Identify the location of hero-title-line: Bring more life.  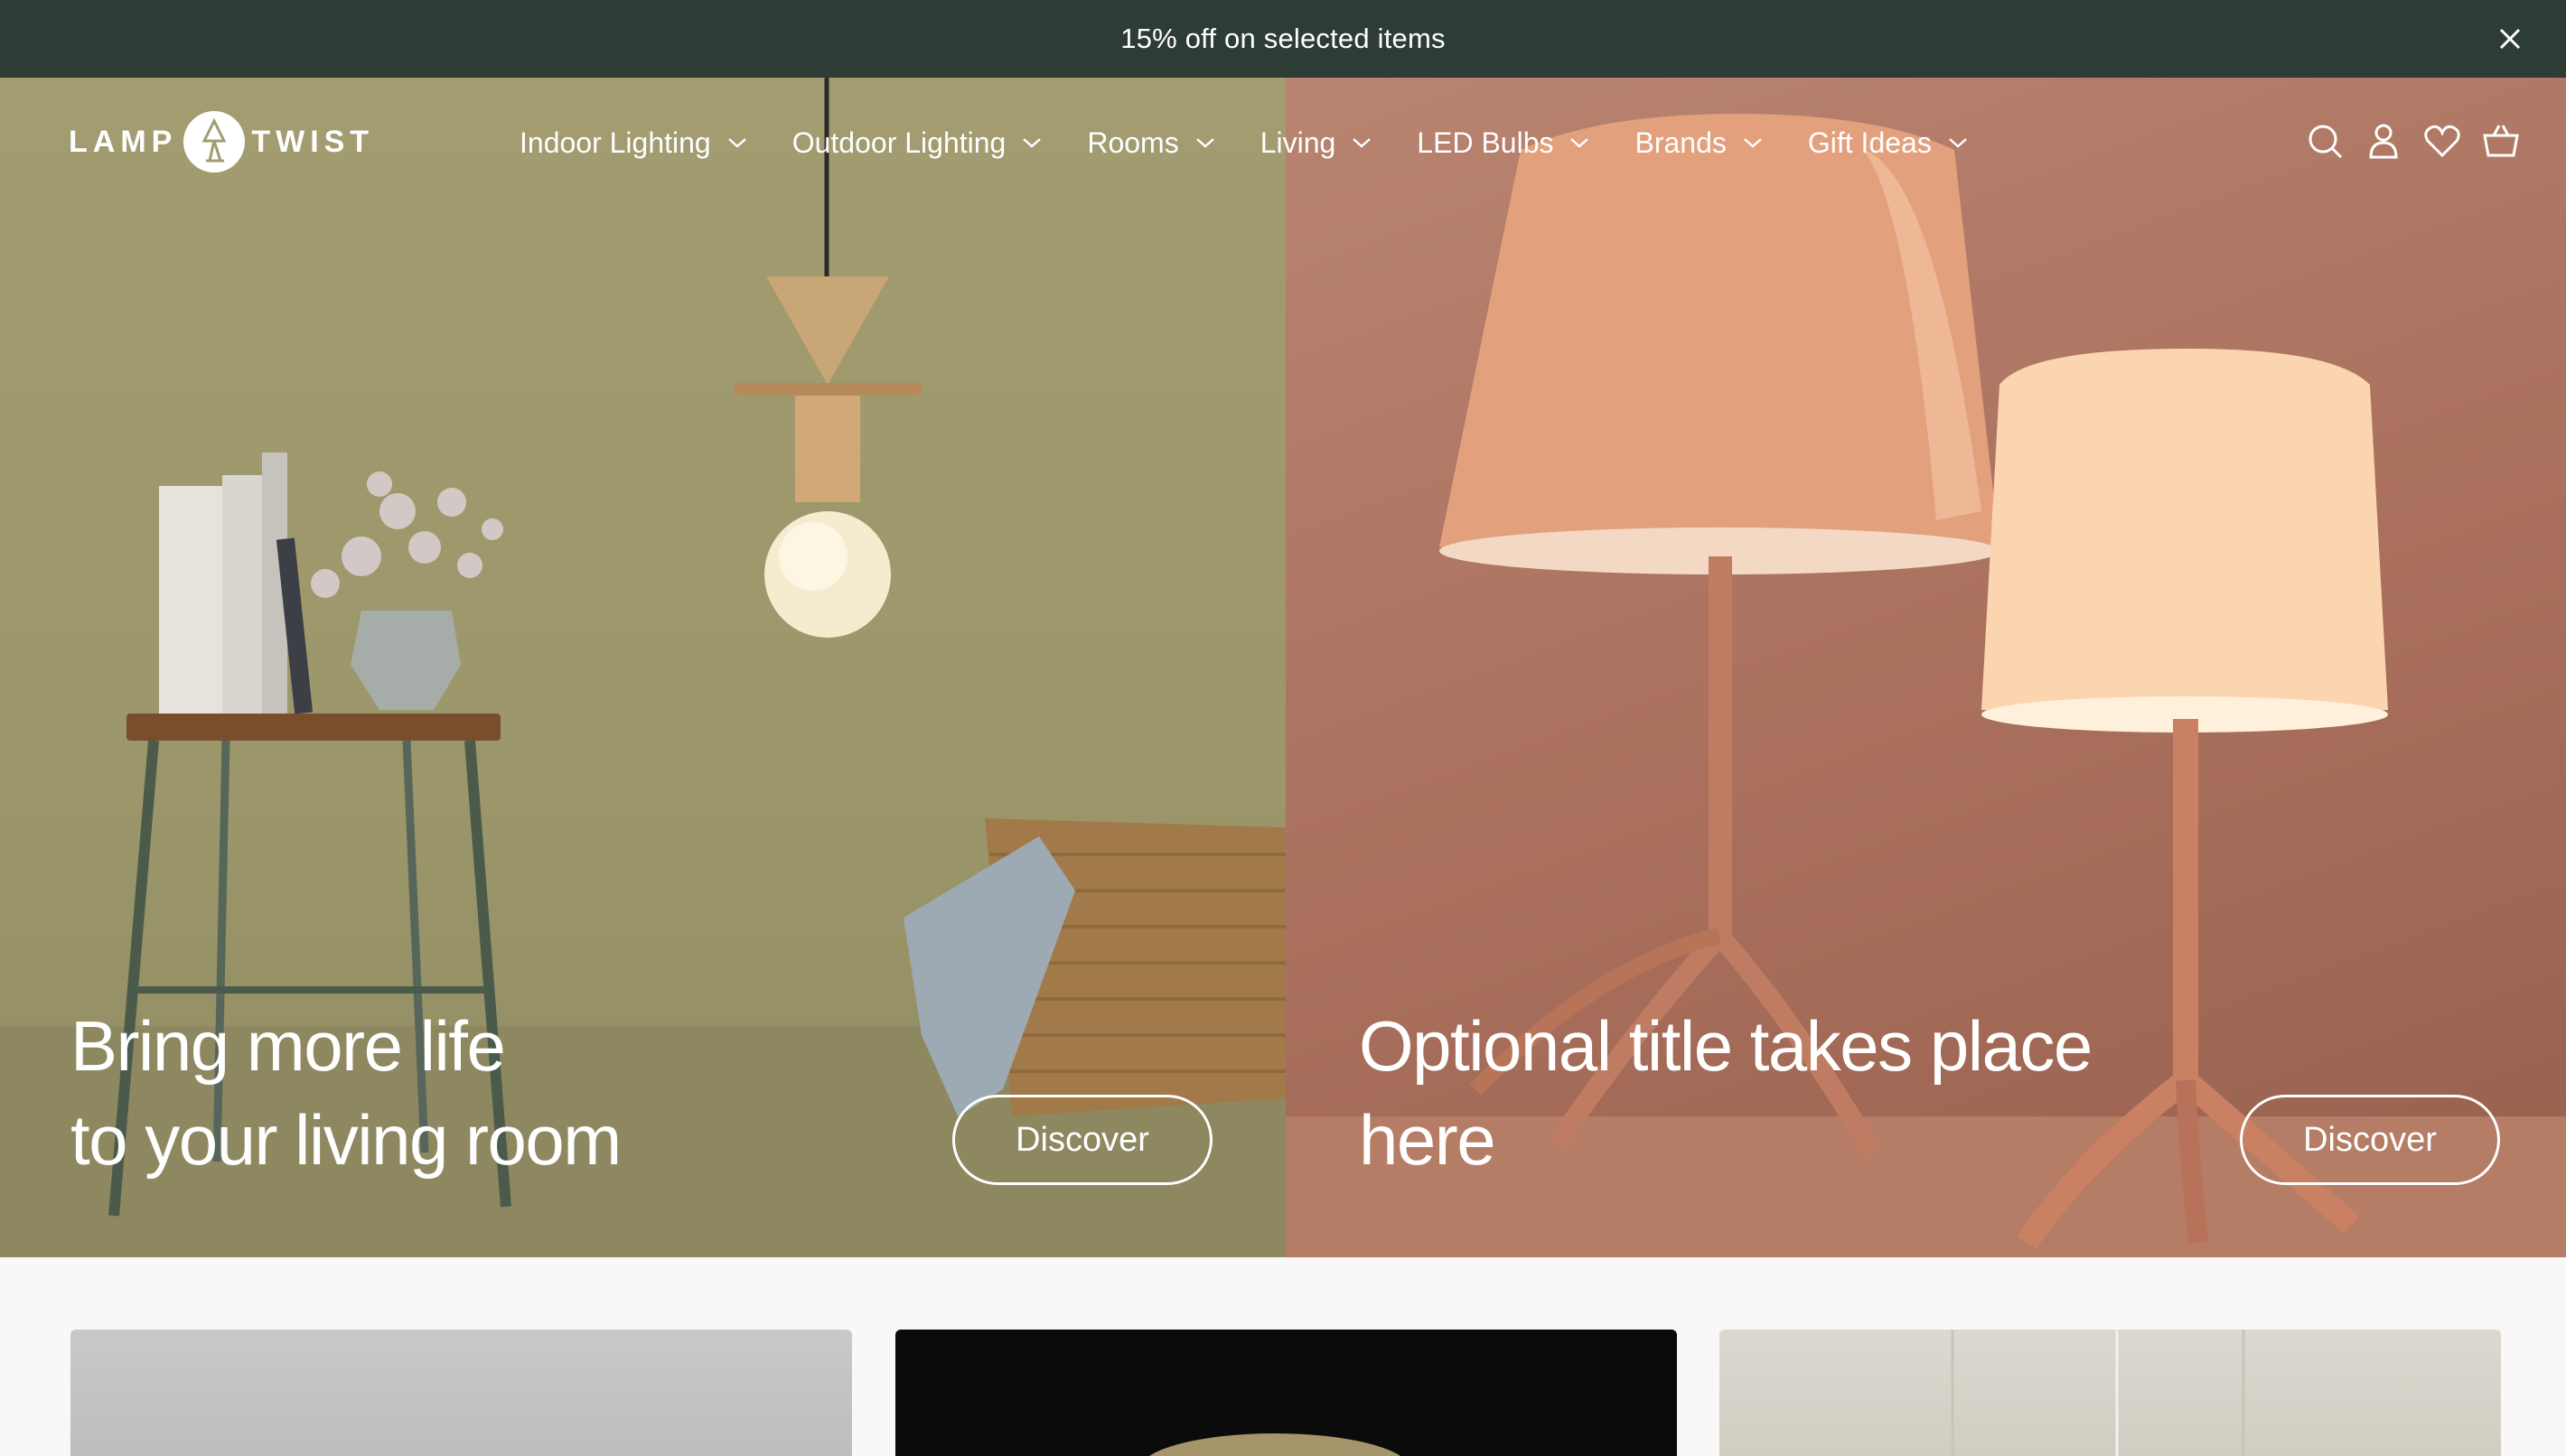
(288, 1046).